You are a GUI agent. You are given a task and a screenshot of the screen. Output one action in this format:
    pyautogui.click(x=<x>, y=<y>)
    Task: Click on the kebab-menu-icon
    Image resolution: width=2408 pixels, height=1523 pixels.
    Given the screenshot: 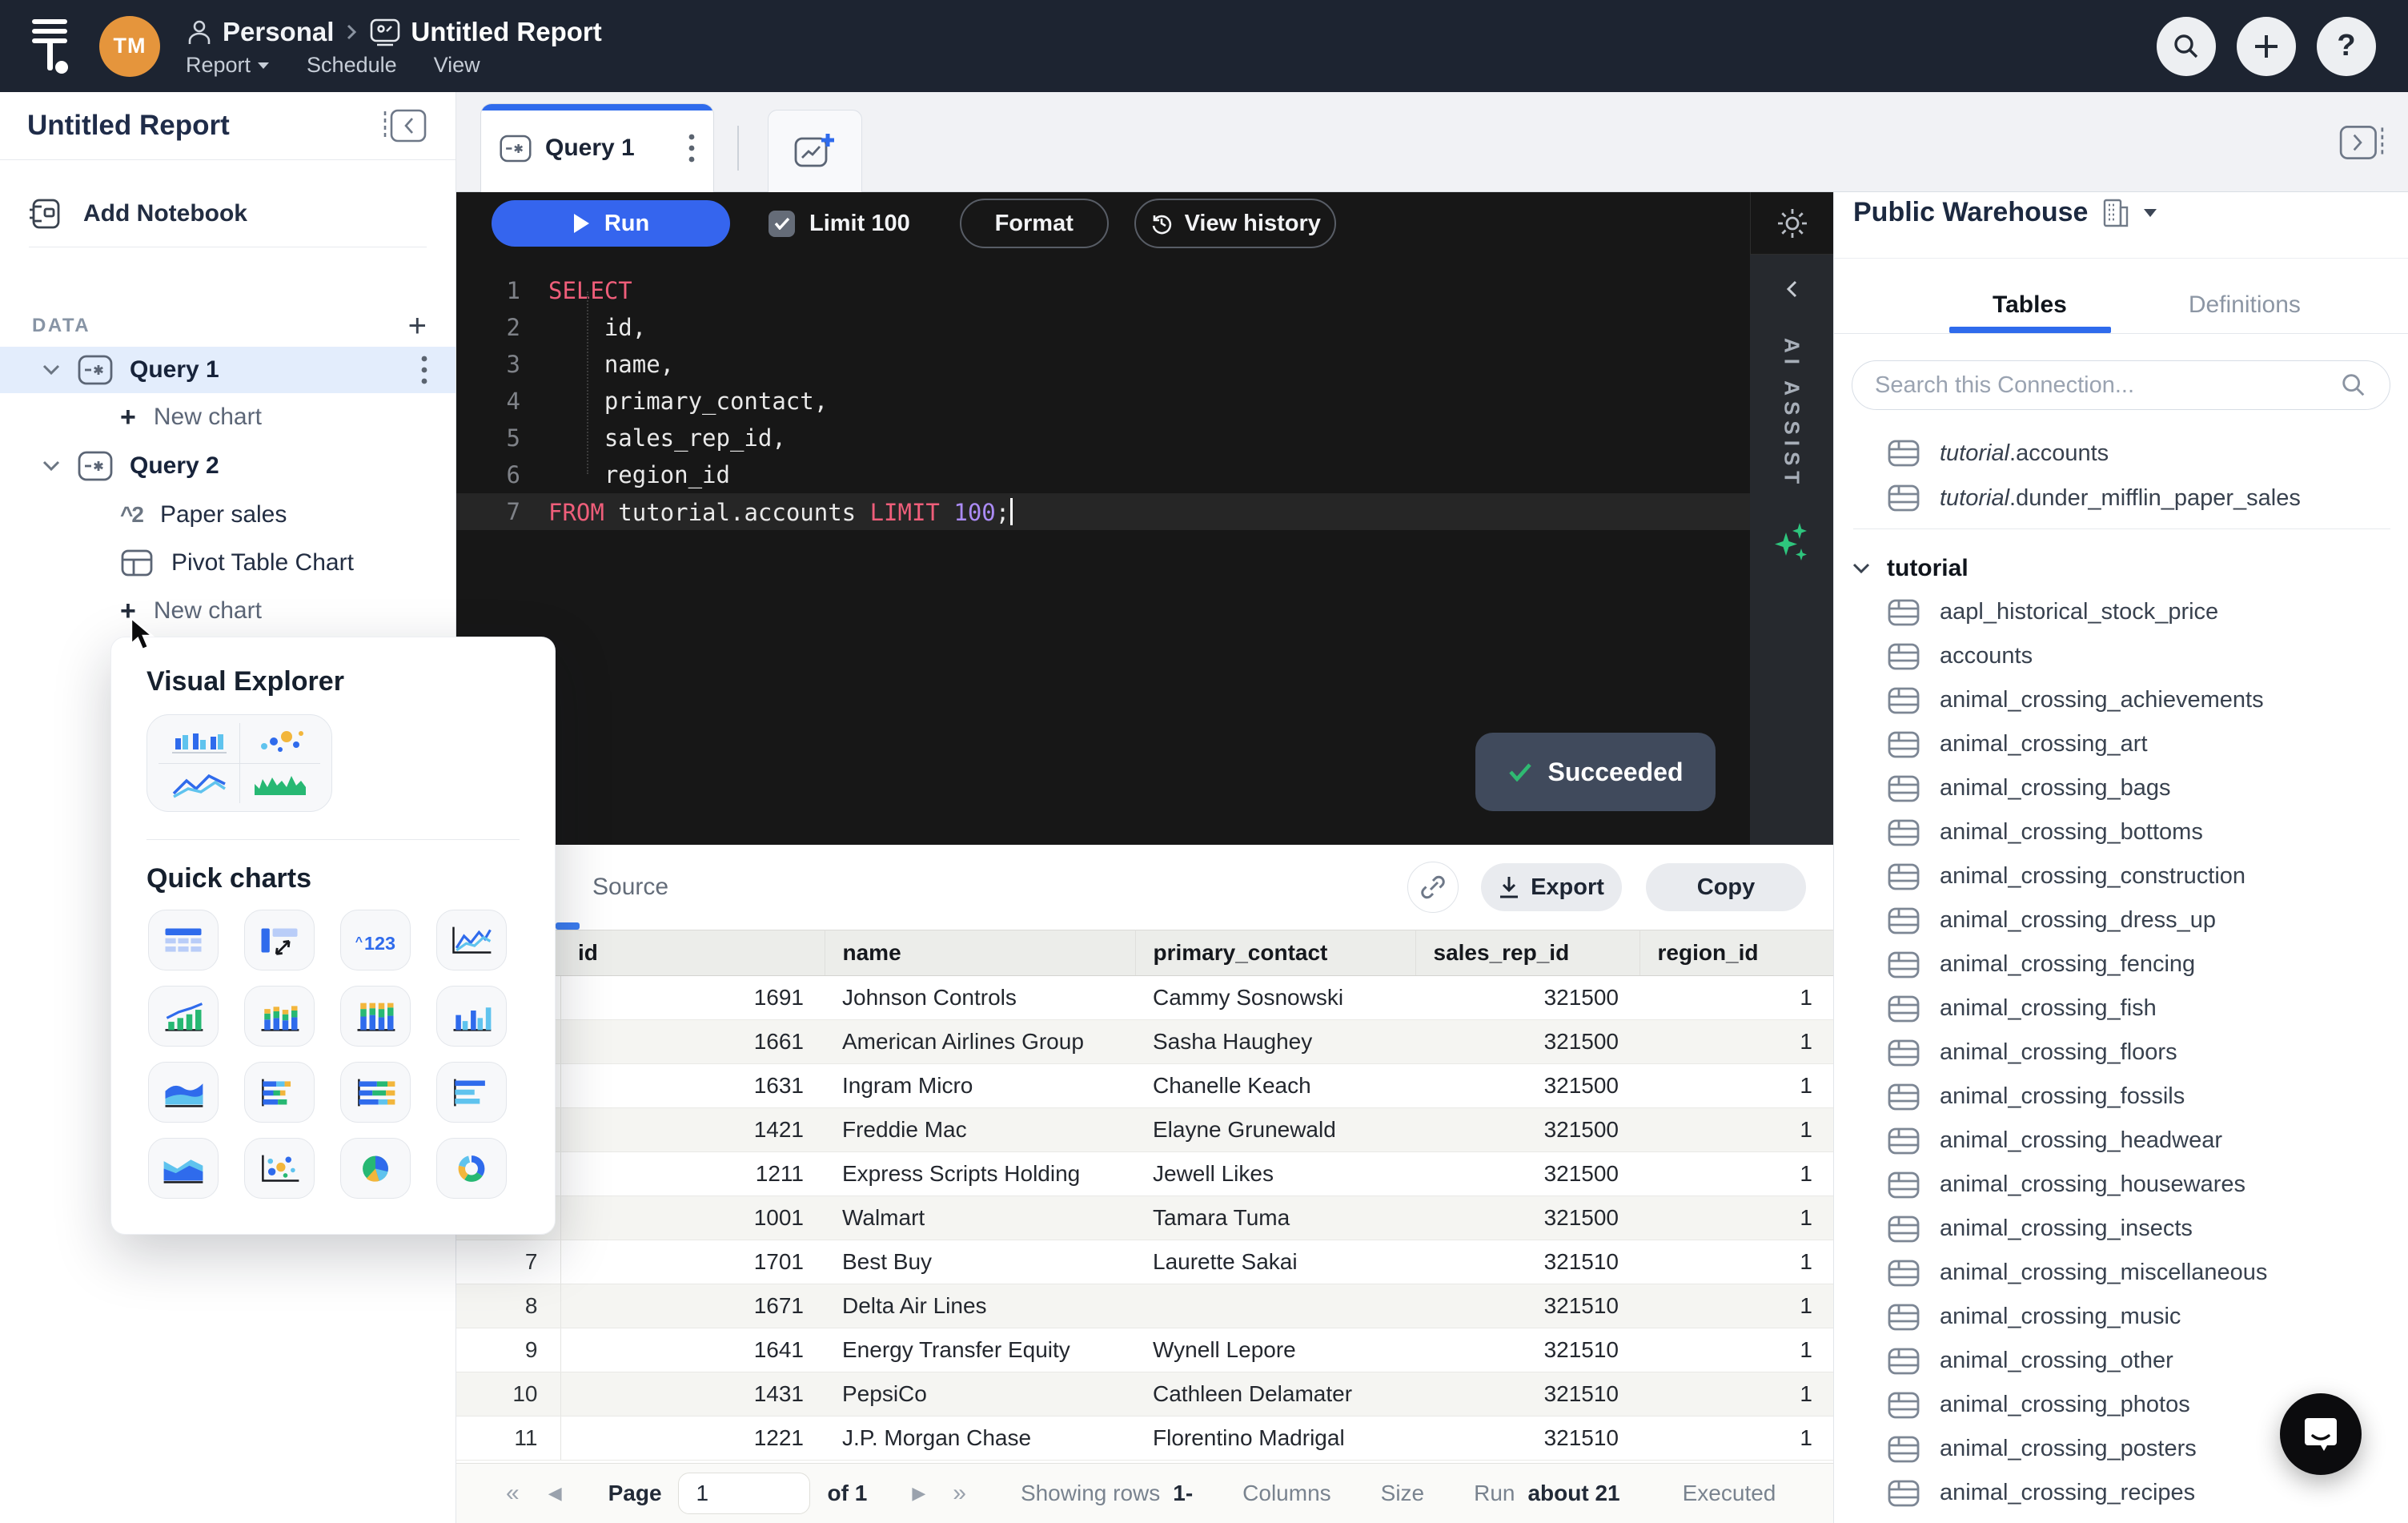 What is the action you would take?
    pyautogui.click(x=424, y=370)
    